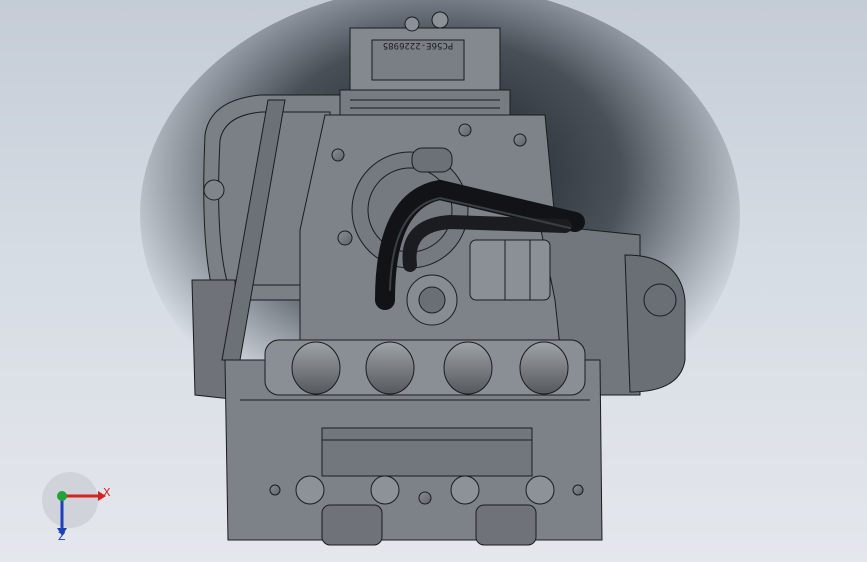  I want to click on bracket-bolt, so click(214, 190).